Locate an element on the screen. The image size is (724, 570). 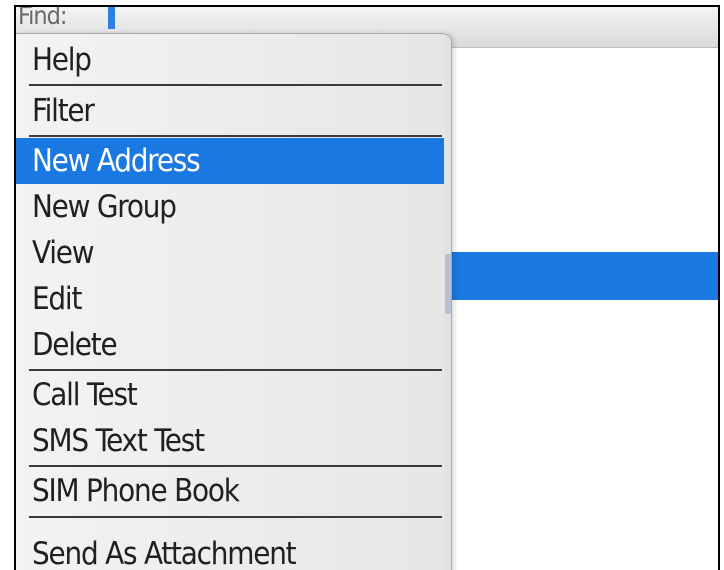
menu-item-sim-phone-book: SIM Phone Book is located at coordinates (230, 491).